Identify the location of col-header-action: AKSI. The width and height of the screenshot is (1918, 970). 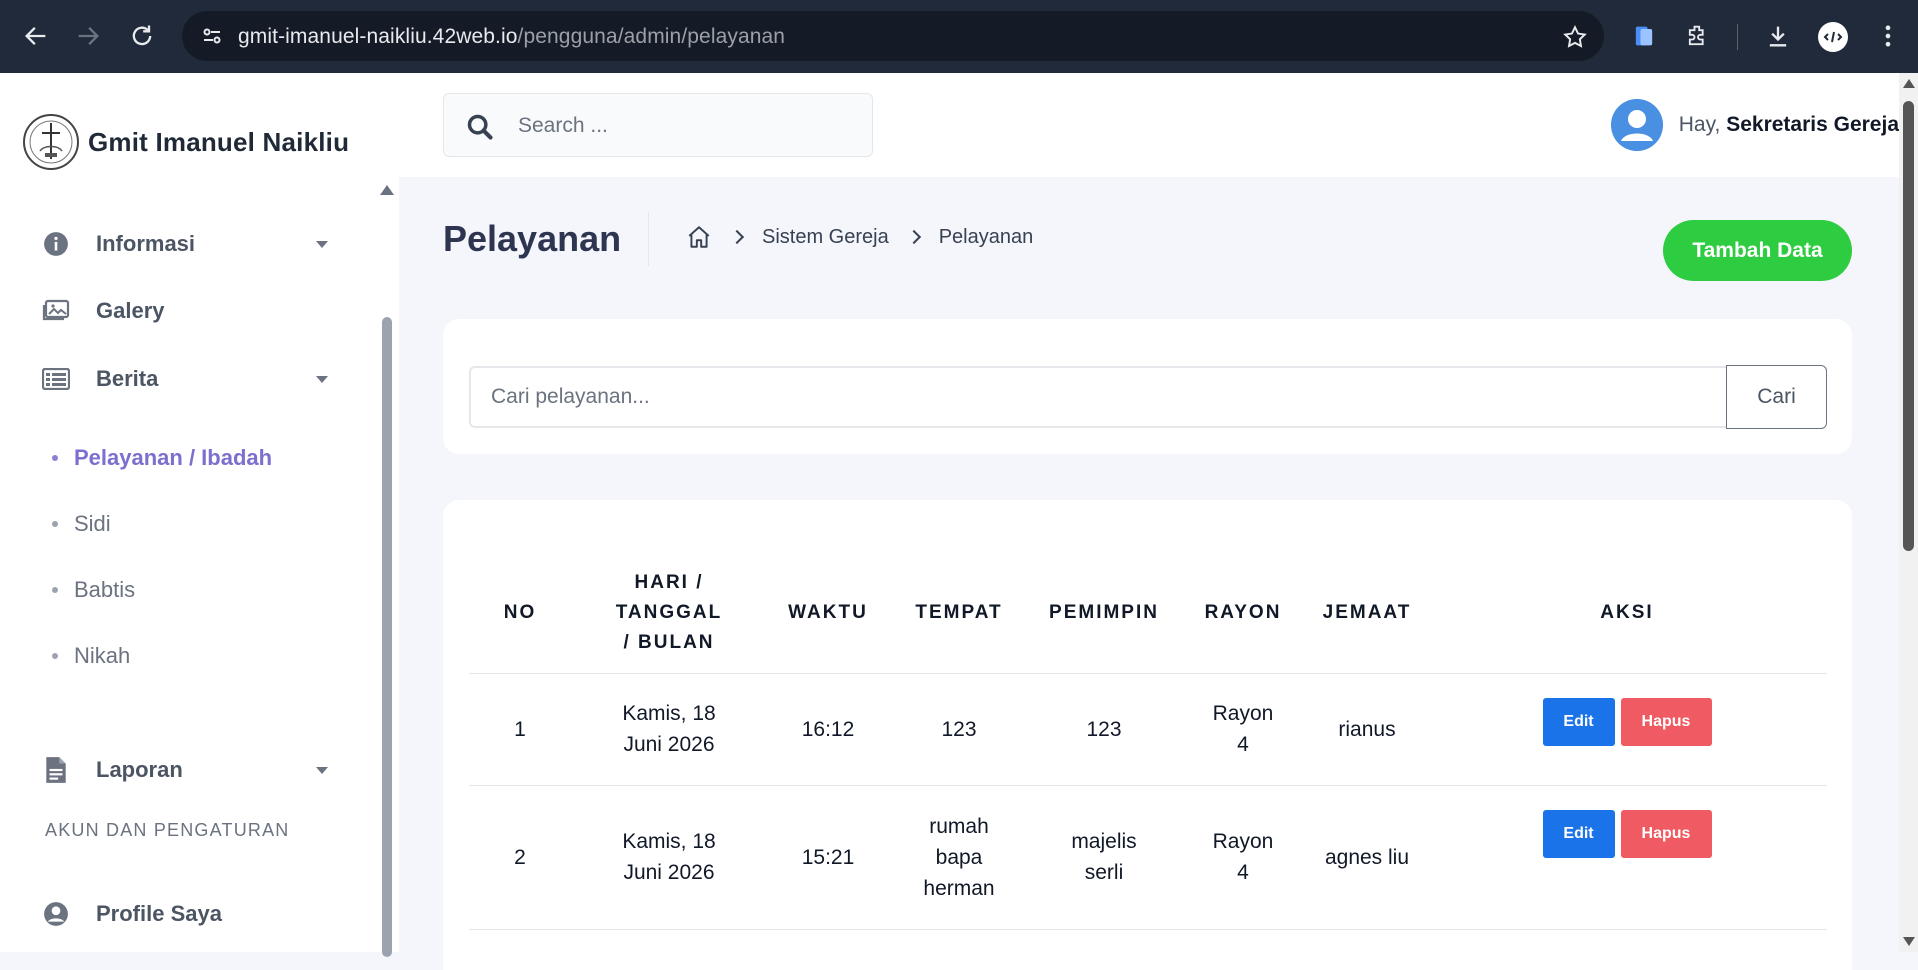
(1627, 614).